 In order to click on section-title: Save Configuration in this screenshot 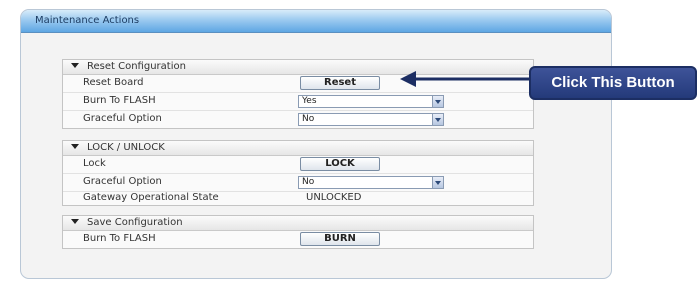, I will do `click(135, 222)`.